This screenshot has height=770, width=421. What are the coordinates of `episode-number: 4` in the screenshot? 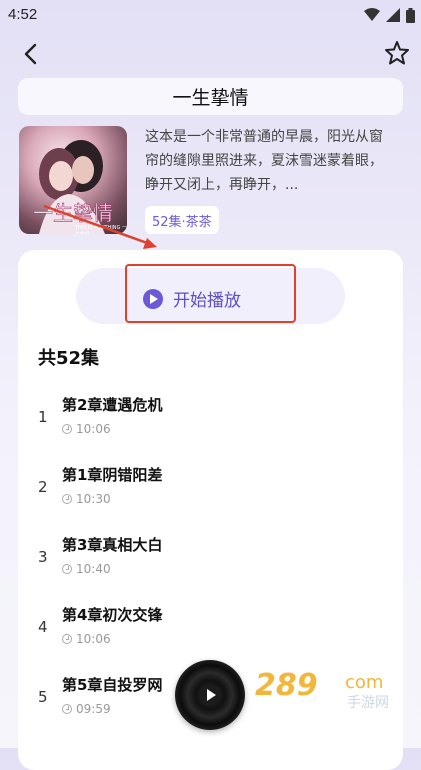 It's located at (43, 627).